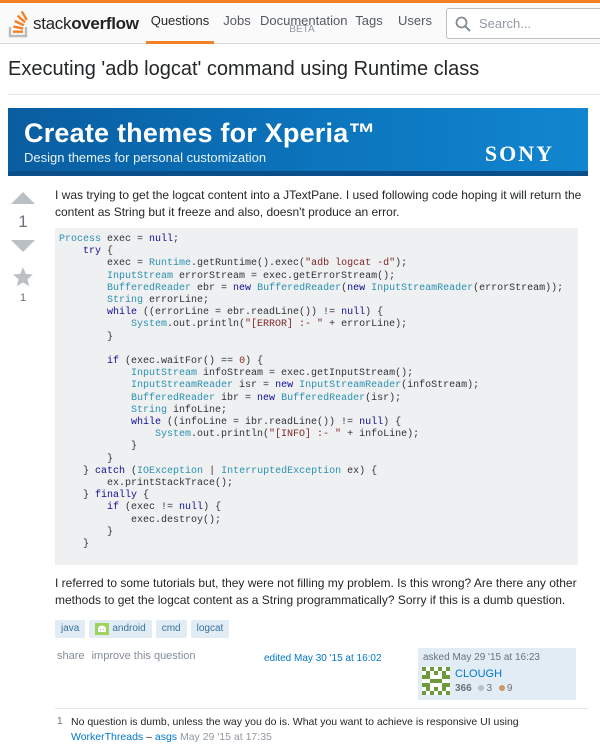  Describe the element at coordinates (200, 133) in the screenshot. I see `ad-headline: Create themes for Xperia™` at that location.